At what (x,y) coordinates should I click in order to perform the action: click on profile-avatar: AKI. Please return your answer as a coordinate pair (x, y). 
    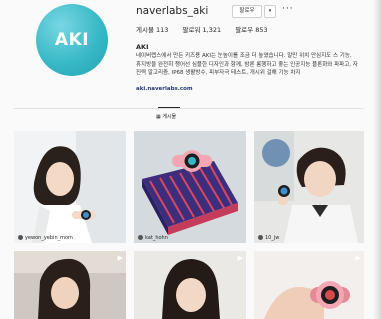
    Looking at the image, I should click on (72, 40).